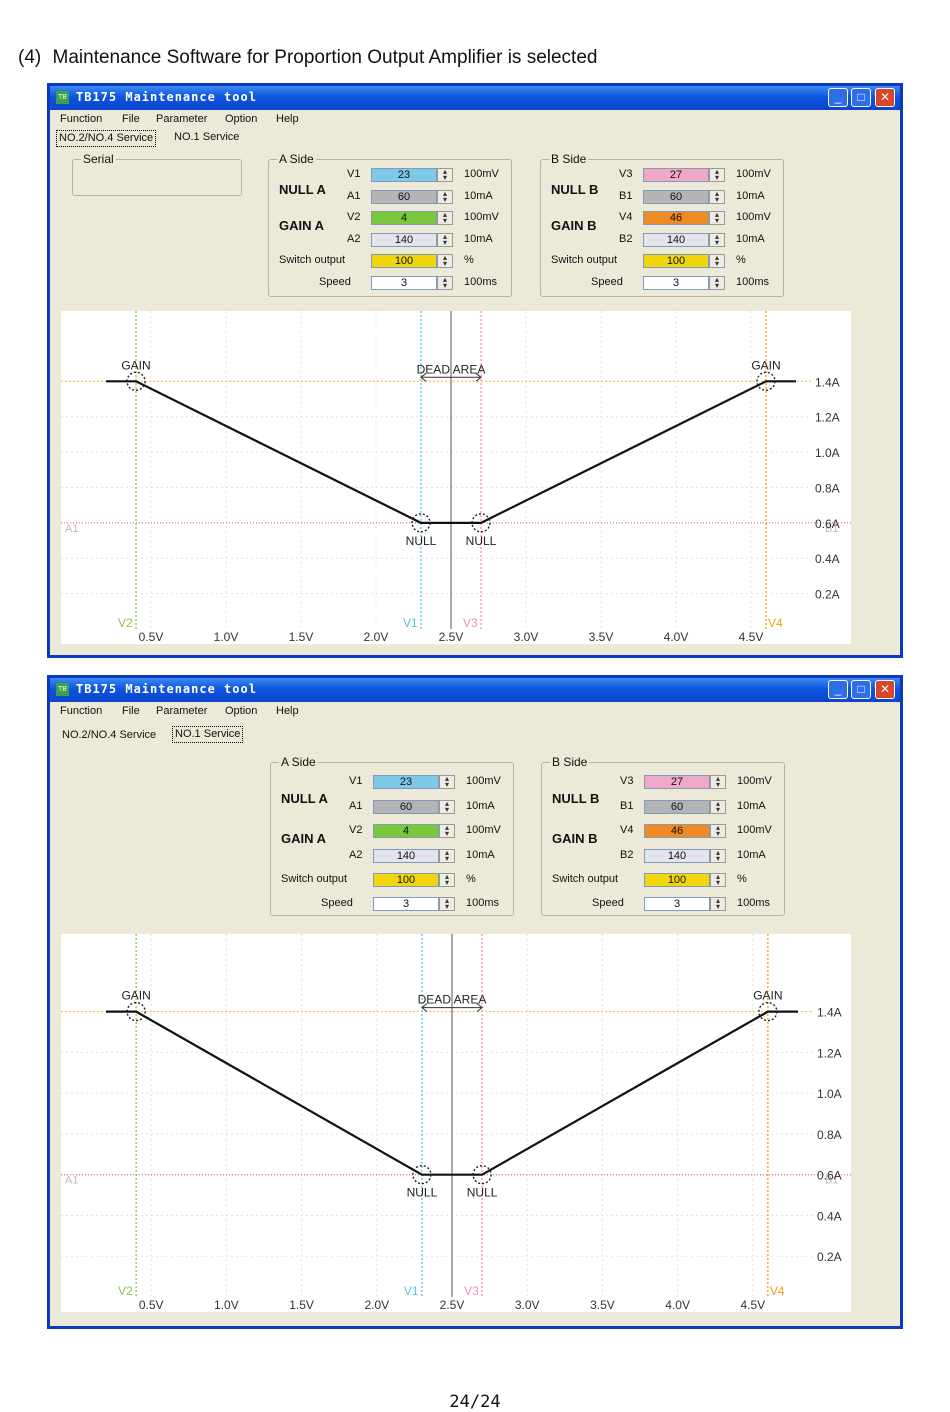 The image size is (950, 1412). Describe the element at coordinates (483, 903) in the screenshot. I see `speed-unit: 100ms` at that location.